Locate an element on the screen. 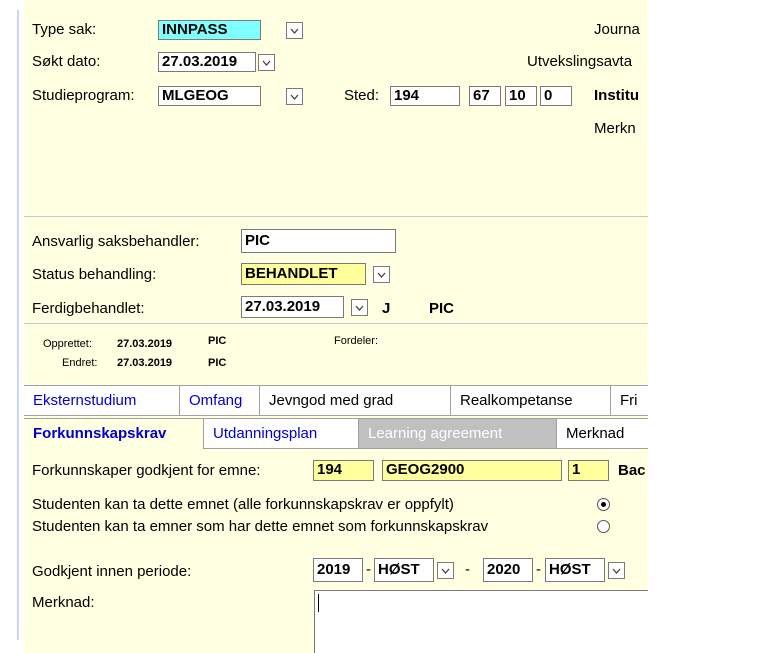 The width and height of the screenshot is (758, 653). tab-eksternstudium: Eksternstudium is located at coordinates (102, 401).